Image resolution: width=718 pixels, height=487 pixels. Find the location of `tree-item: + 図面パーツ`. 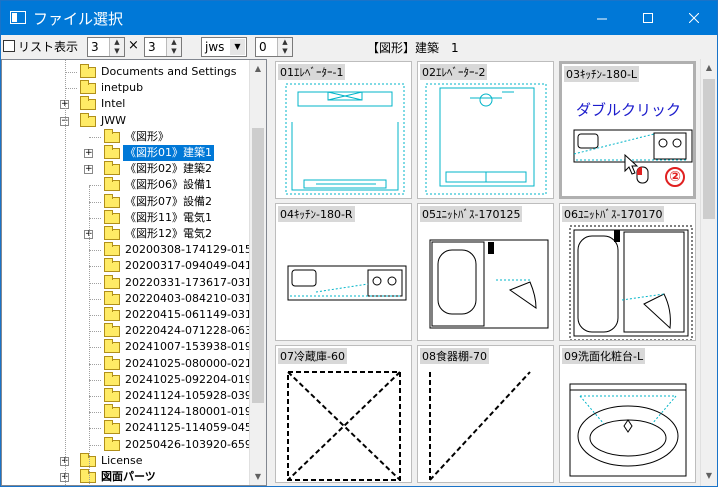

tree-item: + 図面パーツ is located at coordinates (126, 477).